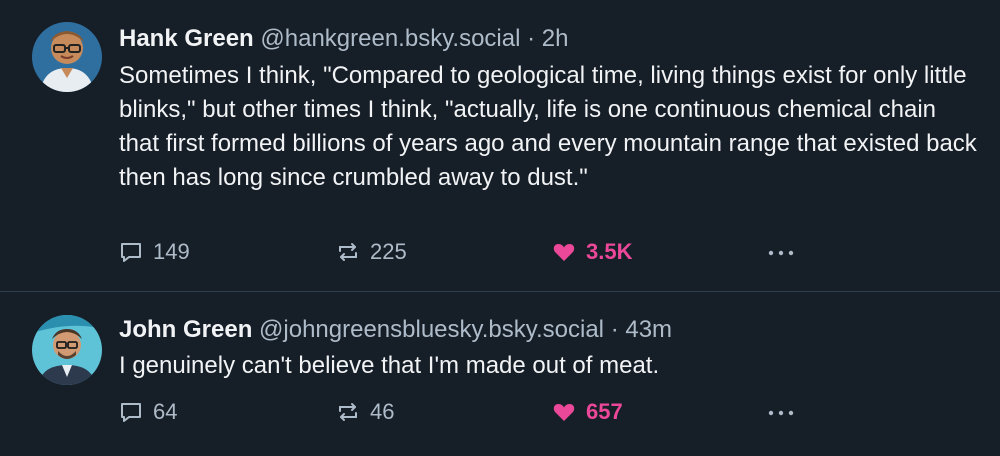 The height and width of the screenshot is (456, 1000). What do you see at coordinates (185, 329) in the screenshot?
I see `author-name: John Green` at bounding box center [185, 329].